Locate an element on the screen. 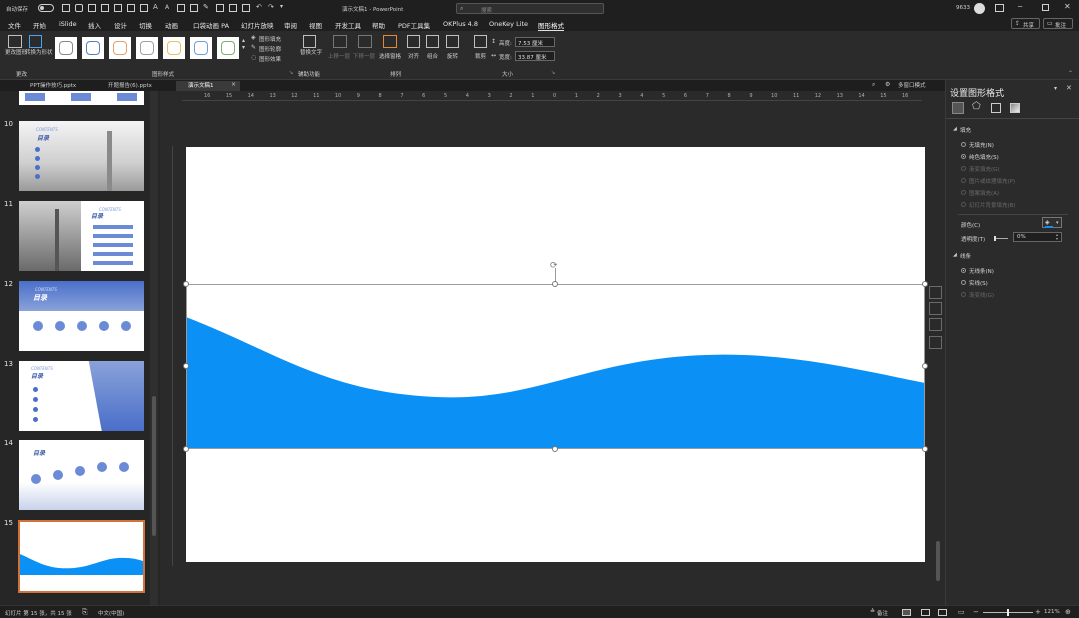 The image size is (1079, 618). effects-tab-icon: ⬠ is located at coordinates (976, 106).